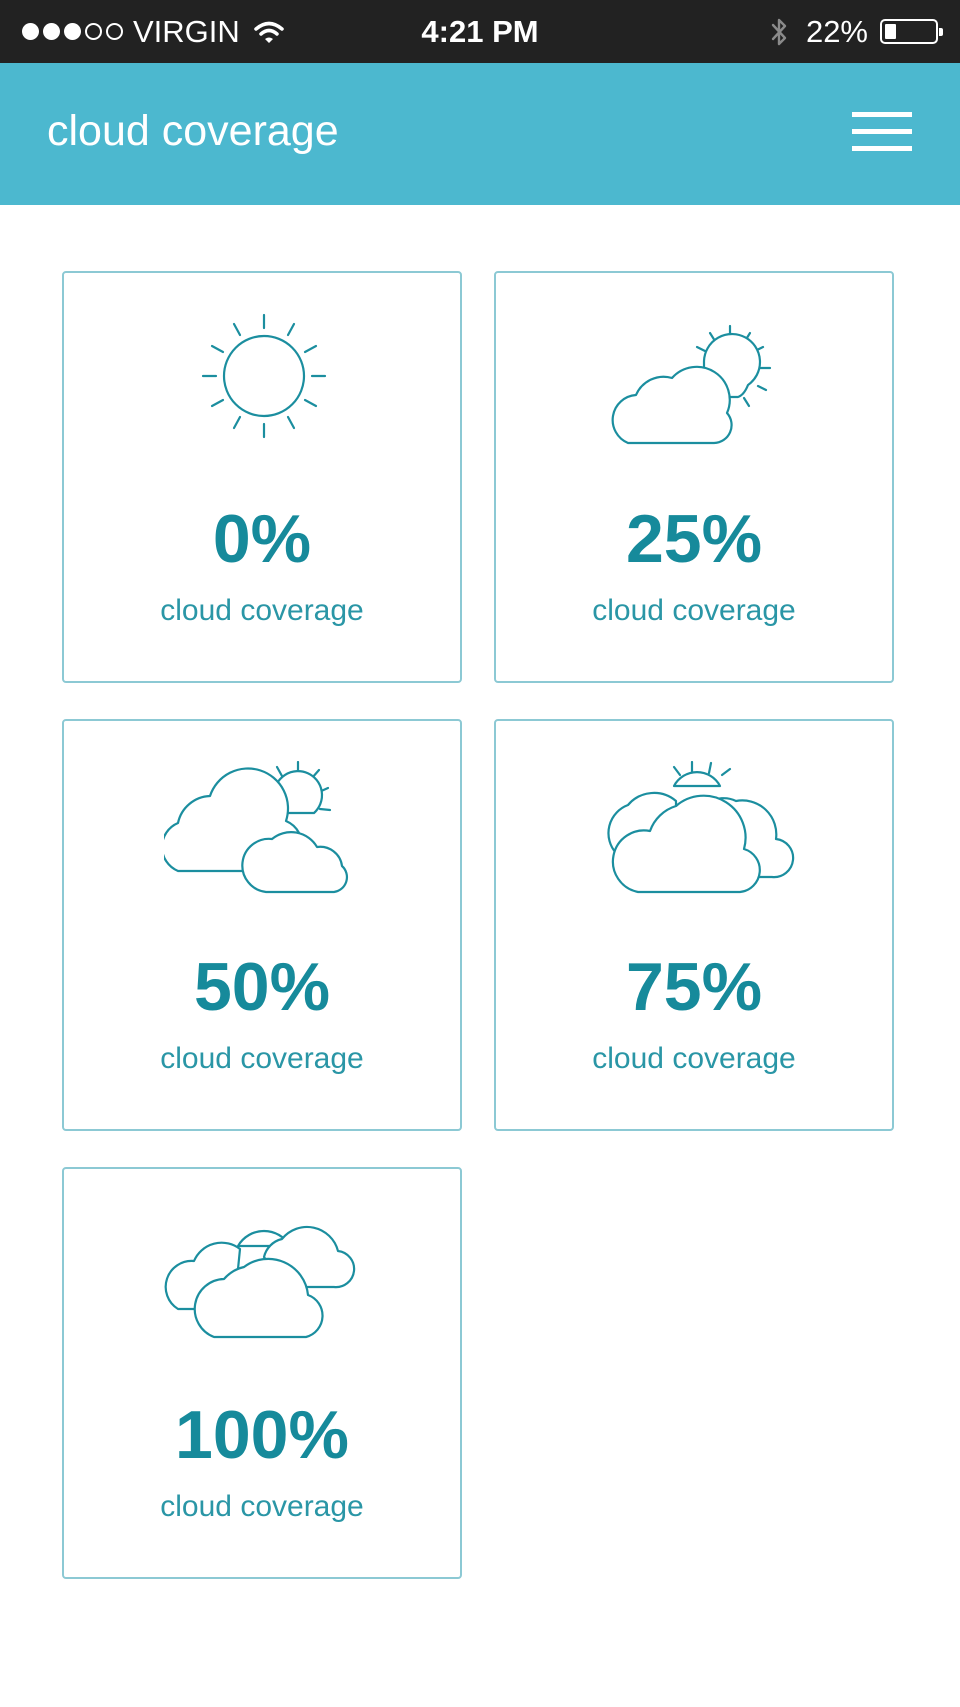 This screenshot has height=1707, width=960. I want to click on hamburger-menu-icon, so click(882, 132).